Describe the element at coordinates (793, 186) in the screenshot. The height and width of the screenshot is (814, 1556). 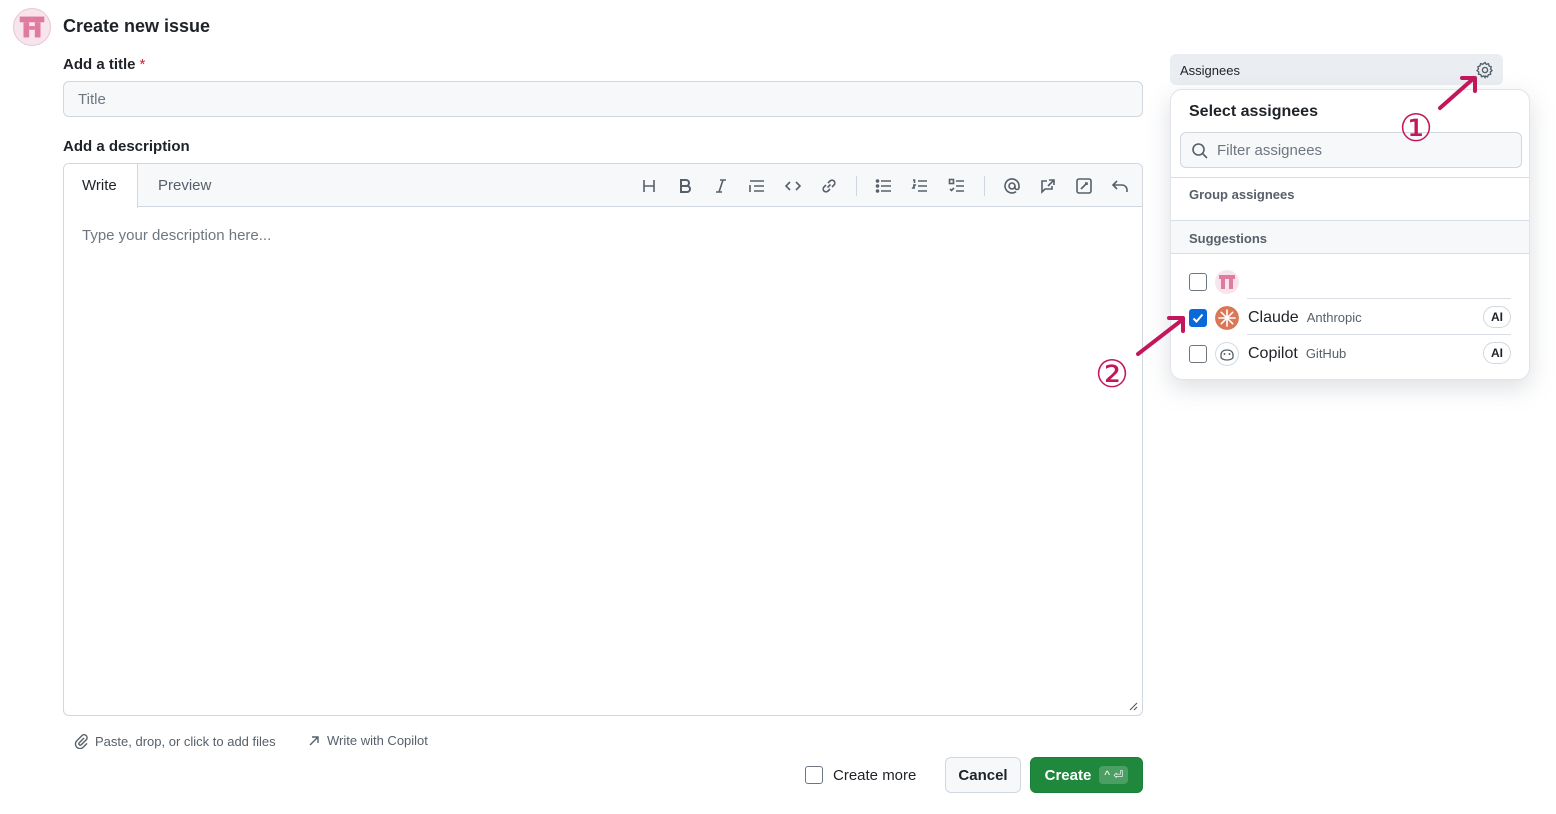
I see `code-icon` at that location.